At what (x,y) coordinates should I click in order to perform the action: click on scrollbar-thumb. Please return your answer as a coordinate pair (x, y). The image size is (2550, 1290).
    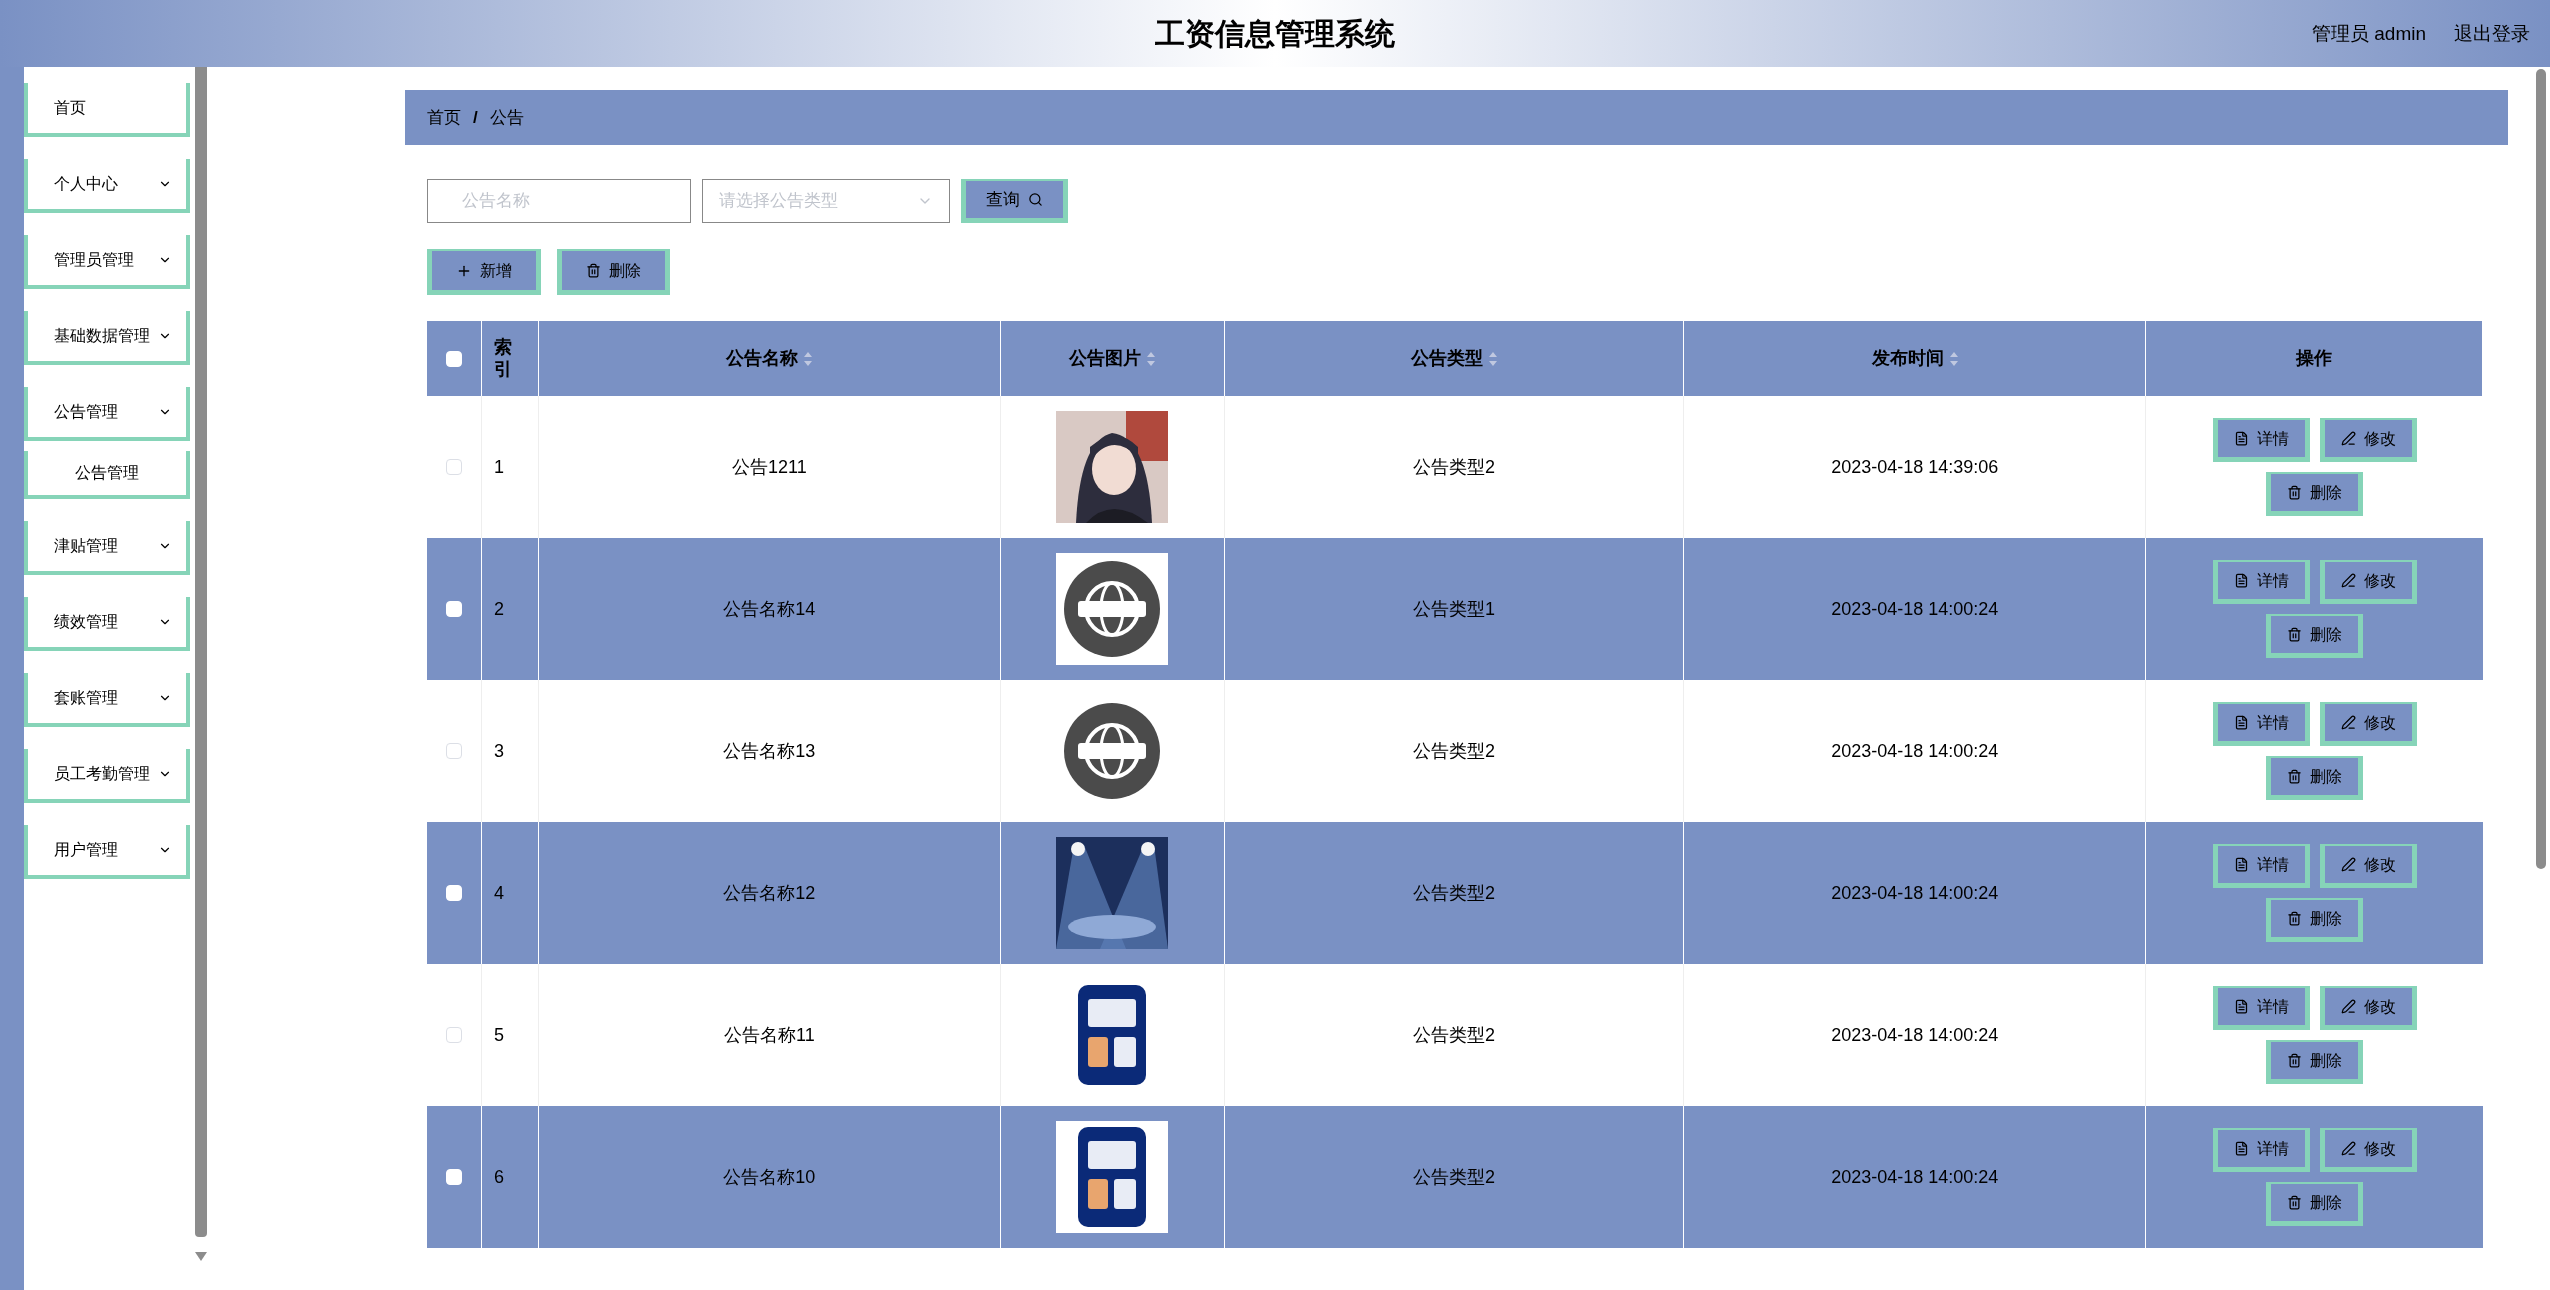
    Looking at the image, I should click on (201, 652).